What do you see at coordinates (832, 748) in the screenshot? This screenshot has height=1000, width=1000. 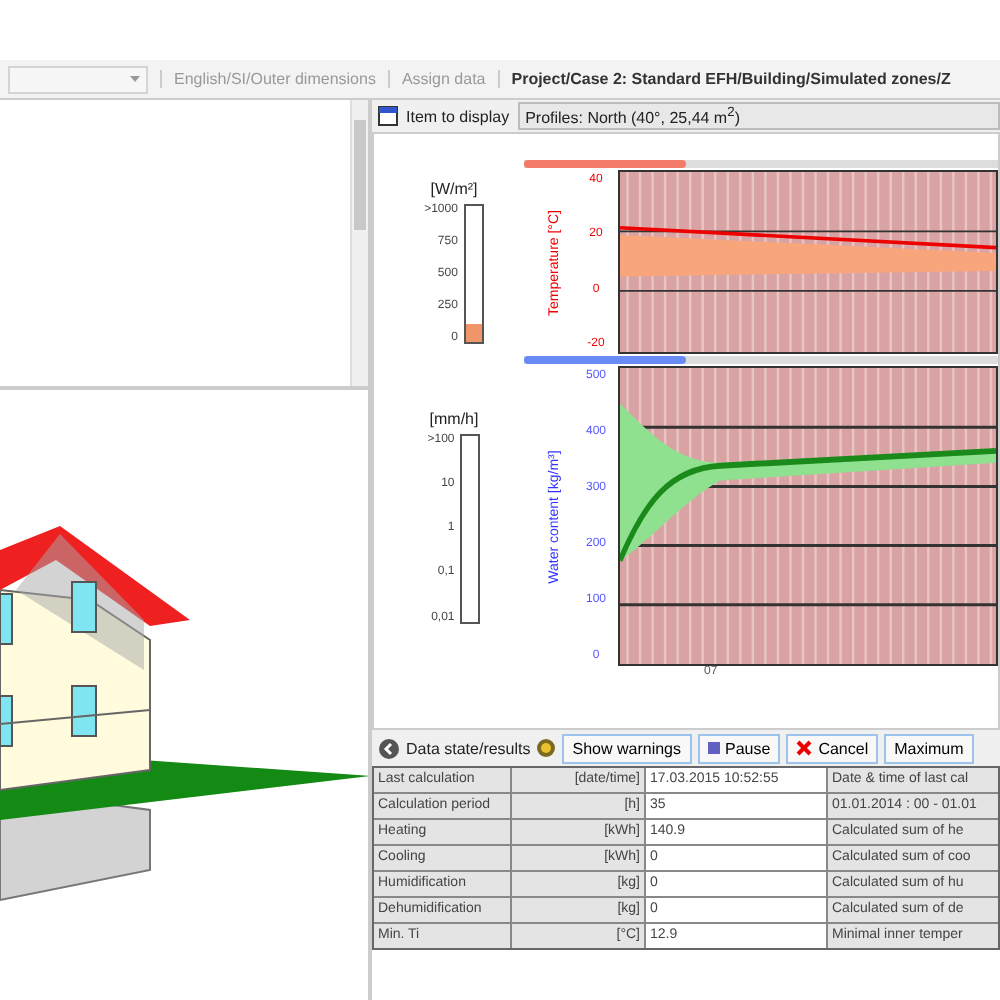 I see `toolbar-button: Cancel` at bounding box center [832, 748].